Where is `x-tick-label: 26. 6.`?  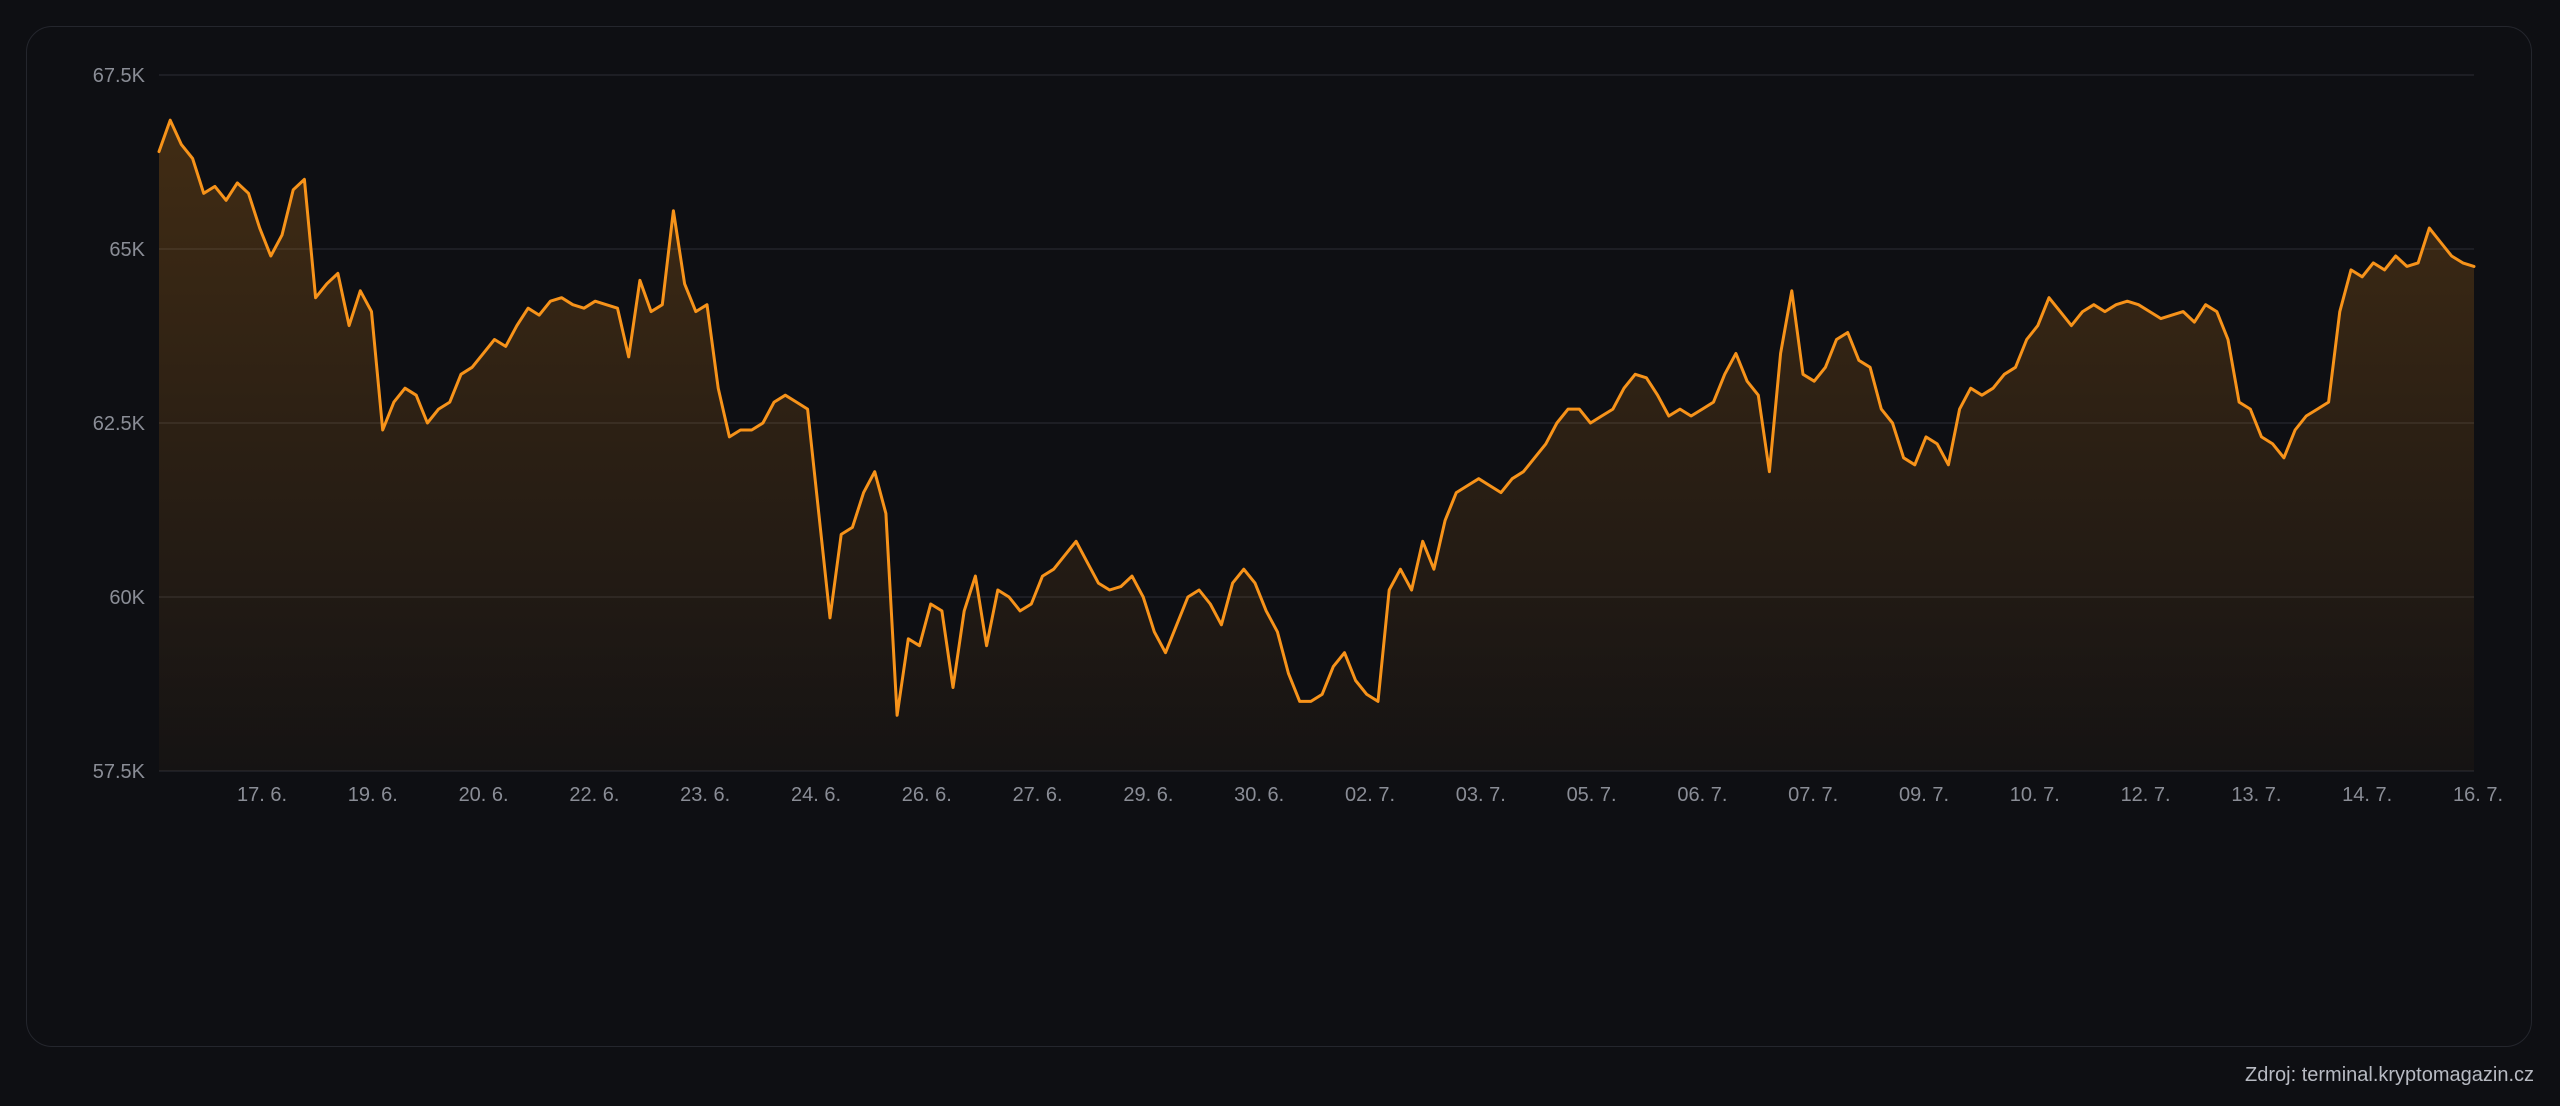 x-tick-label: 26. 6. is located at coordinates (927, 795).